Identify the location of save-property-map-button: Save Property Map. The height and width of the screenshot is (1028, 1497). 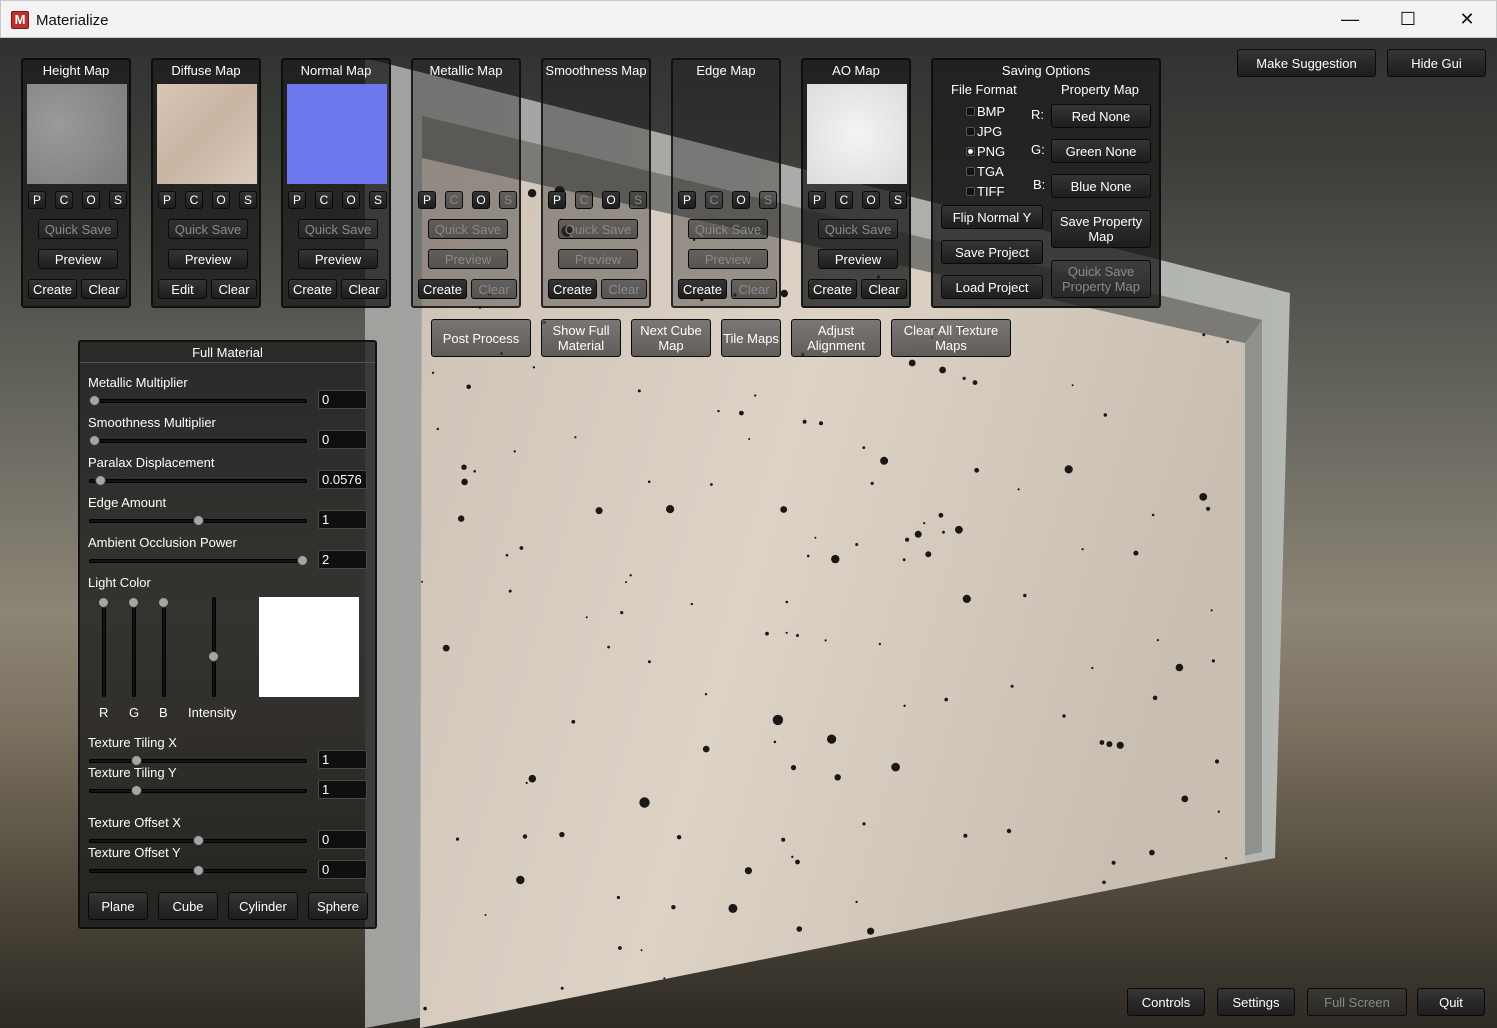
(1101, 229).